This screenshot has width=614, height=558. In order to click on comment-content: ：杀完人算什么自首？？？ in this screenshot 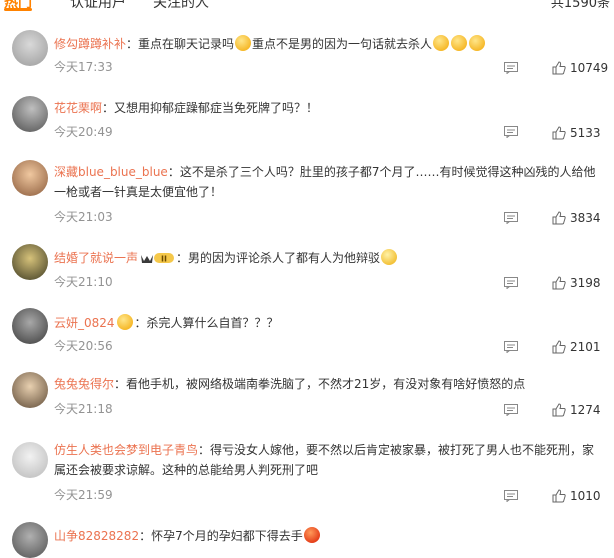, I will do `click(206, 323)`.